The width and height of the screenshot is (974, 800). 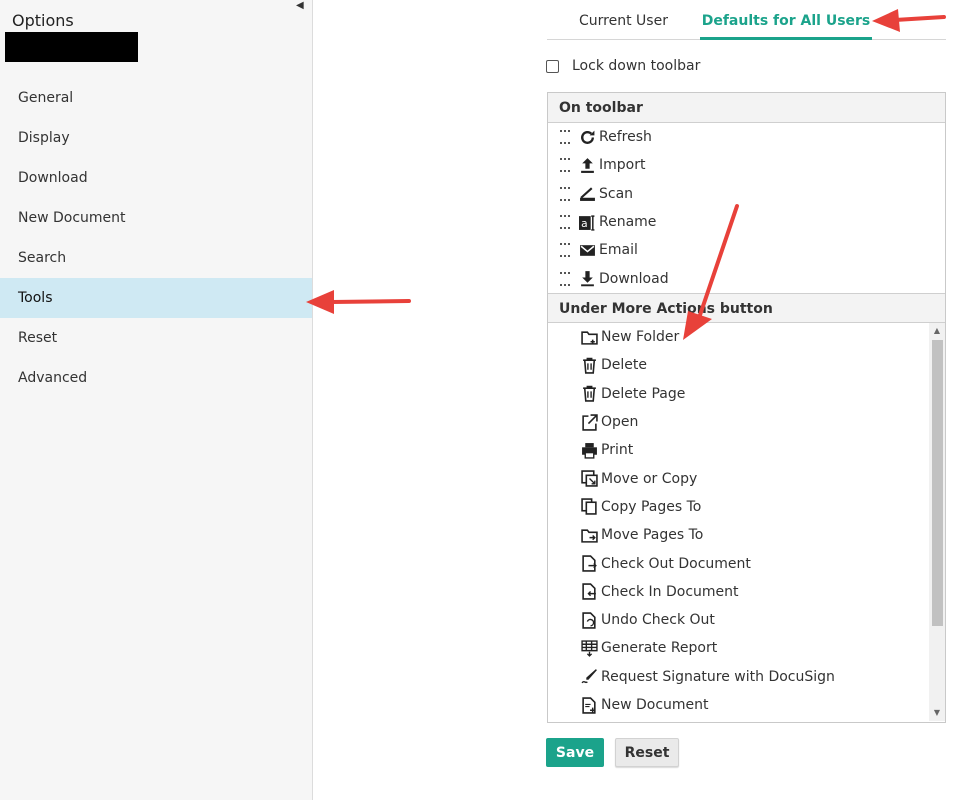 What do you see at coordinates (589, 535) in the screenshot?
I see `move-pages-icon` at bounding box center [589, 535].